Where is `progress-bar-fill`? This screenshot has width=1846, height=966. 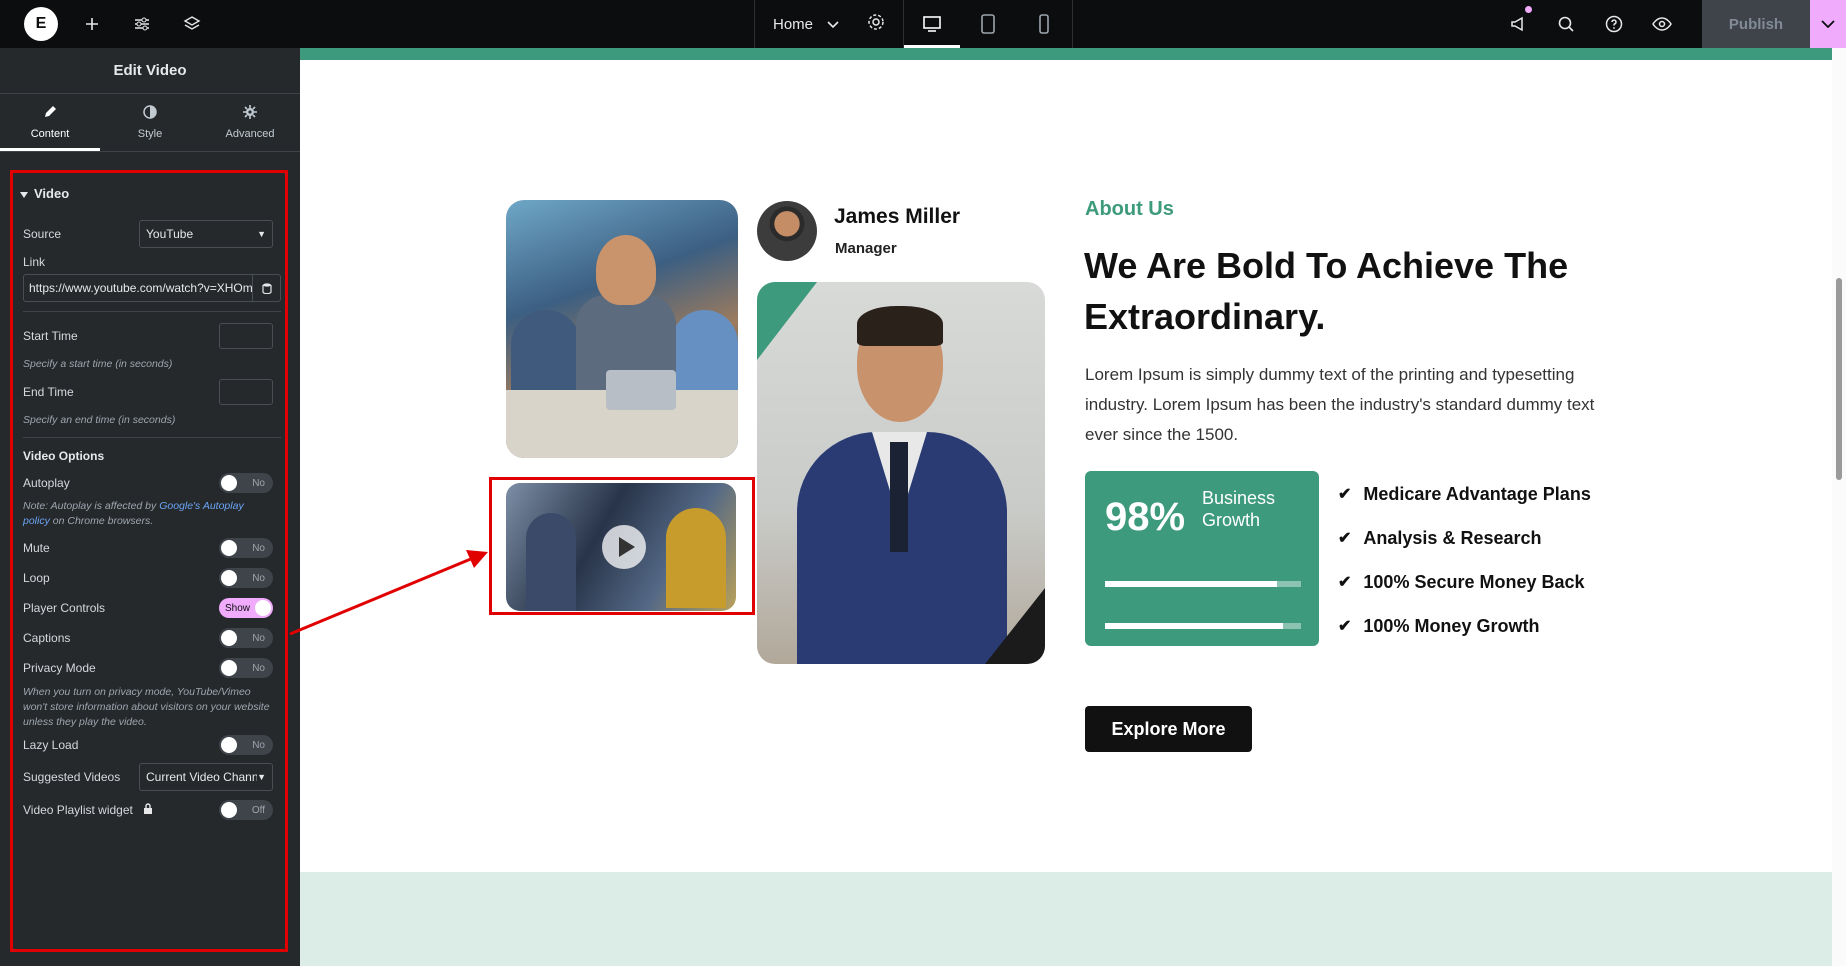
progress-bar-fill is located at coordinates (1191, 584).